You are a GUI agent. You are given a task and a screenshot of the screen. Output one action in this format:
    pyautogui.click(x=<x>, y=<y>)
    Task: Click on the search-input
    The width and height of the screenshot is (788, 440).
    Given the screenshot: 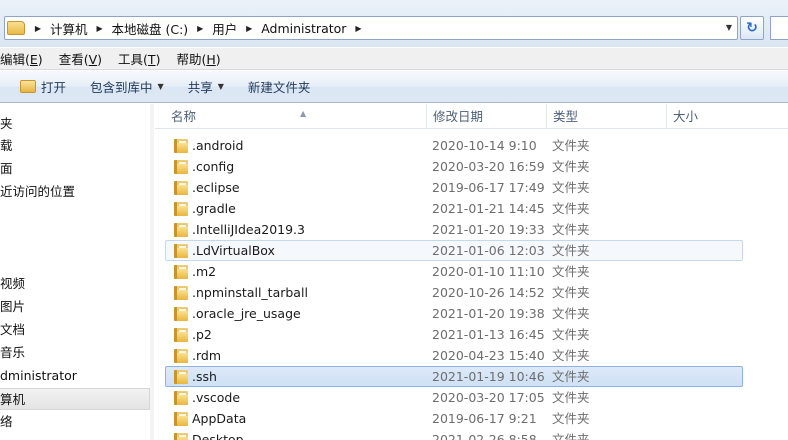 What is the action you would take?
    pyautogui.click(x=779, y=28)
    